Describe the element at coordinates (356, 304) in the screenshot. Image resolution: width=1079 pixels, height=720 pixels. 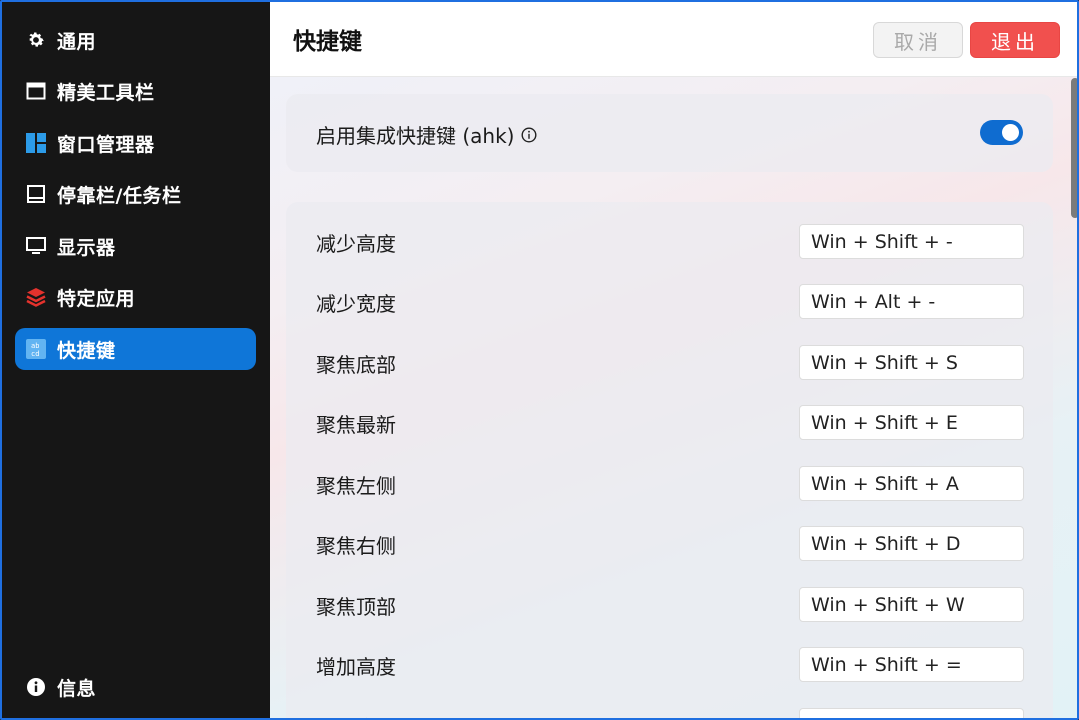
I see `shortcut-label: 减少宽度` at that location.